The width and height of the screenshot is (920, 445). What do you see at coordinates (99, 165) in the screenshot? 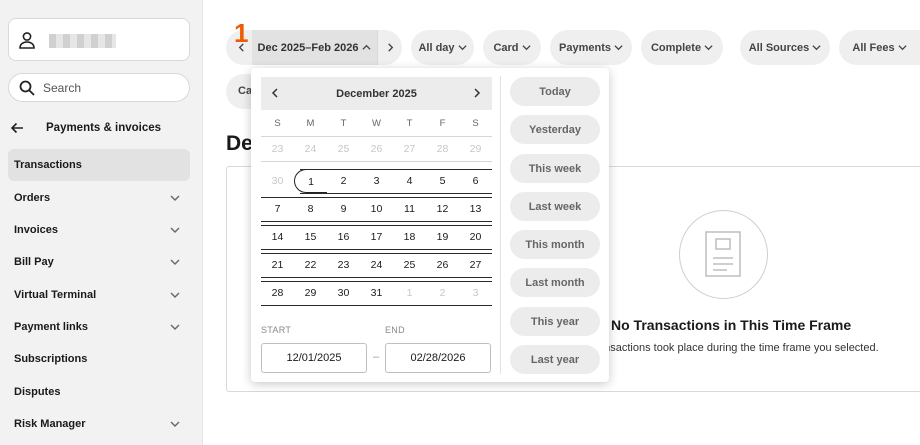
I see `sidebar-item-transactions: Transactions` at bounding box center [99, 165].